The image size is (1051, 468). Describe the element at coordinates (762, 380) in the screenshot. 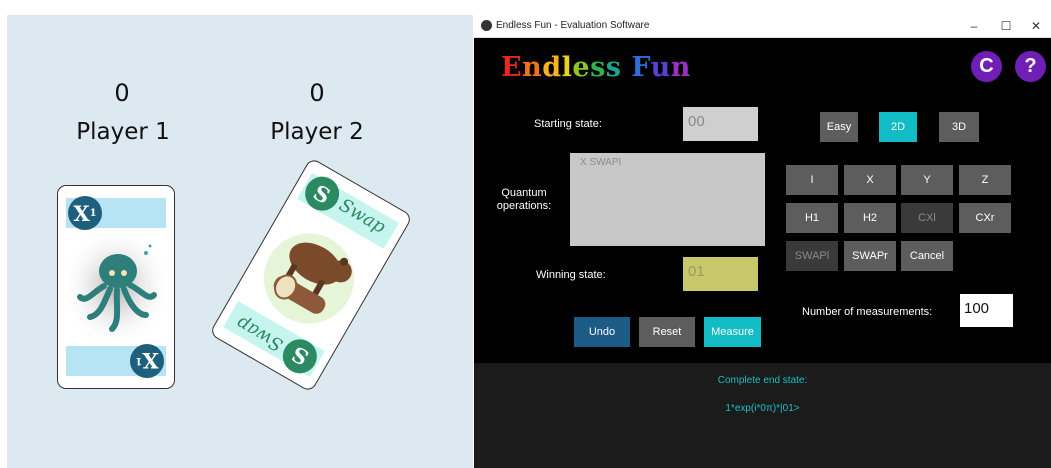

I see `end-state-label: Complete end state:` at that location.